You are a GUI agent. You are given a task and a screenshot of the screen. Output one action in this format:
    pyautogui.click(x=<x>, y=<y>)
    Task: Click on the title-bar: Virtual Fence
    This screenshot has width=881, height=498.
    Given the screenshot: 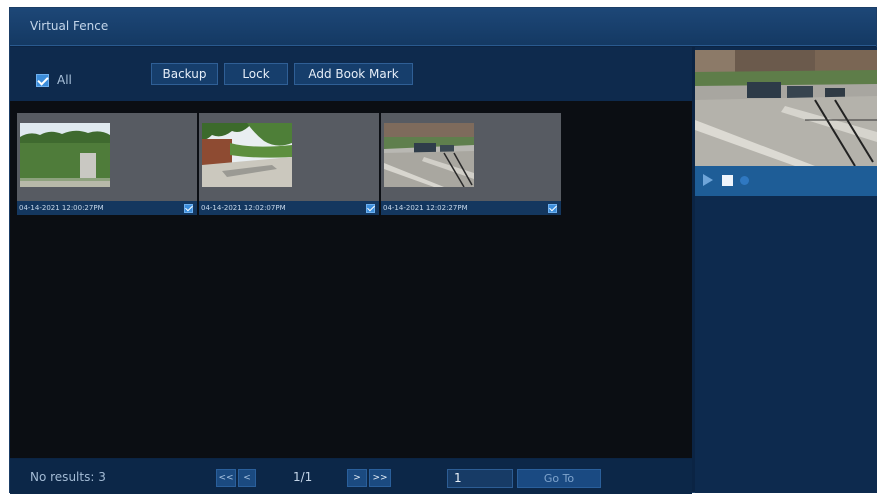 What is the action you would take?
    pyautogui.click(x=443, y=27)
    